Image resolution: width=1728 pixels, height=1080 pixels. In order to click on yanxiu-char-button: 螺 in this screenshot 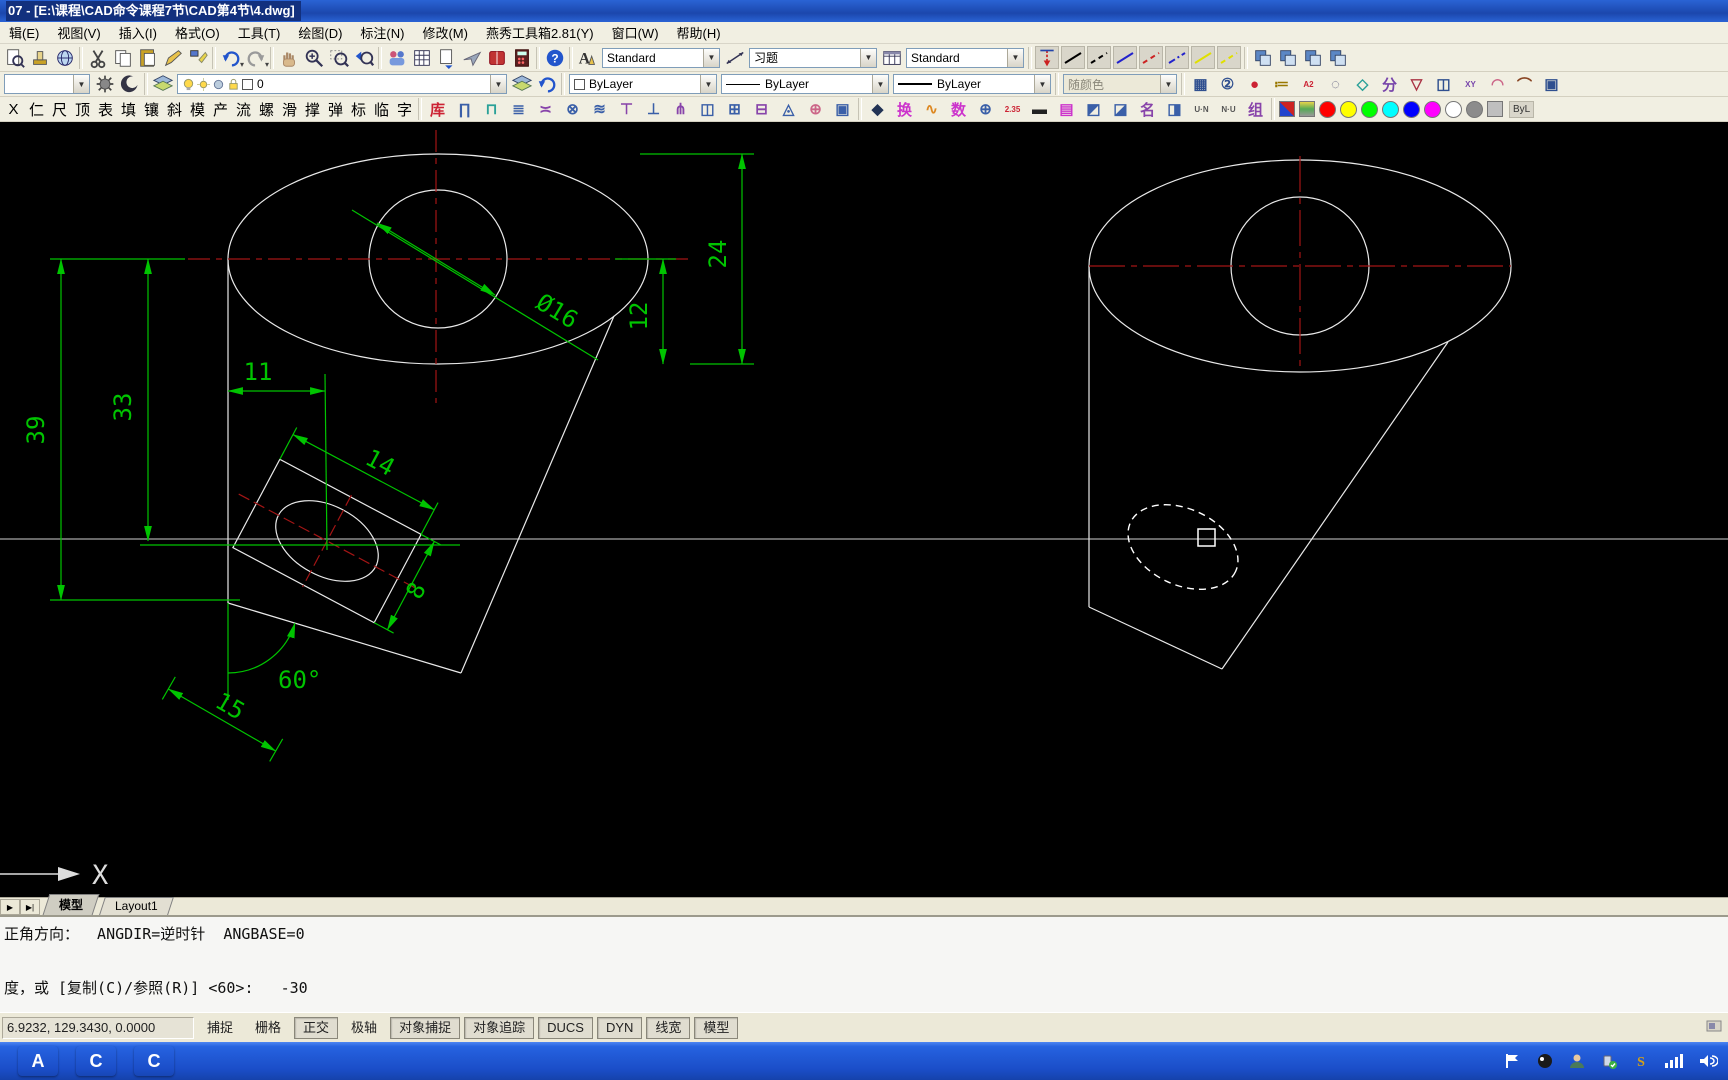, I will do `click(266, 109)`.